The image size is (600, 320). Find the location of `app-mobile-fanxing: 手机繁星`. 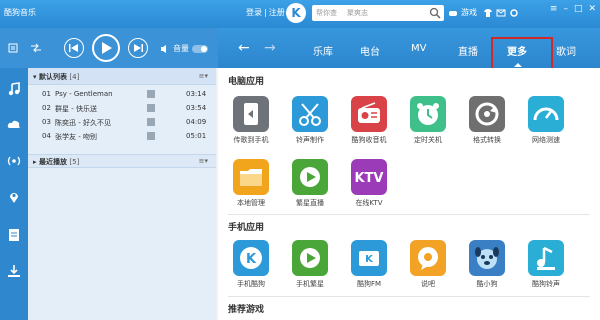

app-mobile-fanxing: 手机繁星 is located at coordinates (310, 264).